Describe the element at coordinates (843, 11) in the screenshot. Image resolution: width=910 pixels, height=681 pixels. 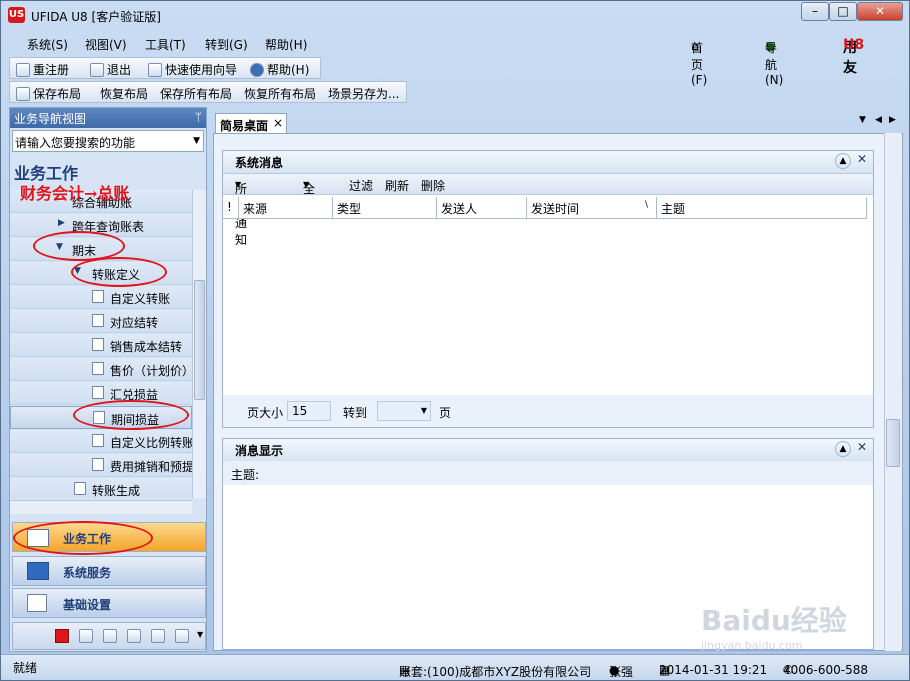
I see `maximize-button: □` at that location.